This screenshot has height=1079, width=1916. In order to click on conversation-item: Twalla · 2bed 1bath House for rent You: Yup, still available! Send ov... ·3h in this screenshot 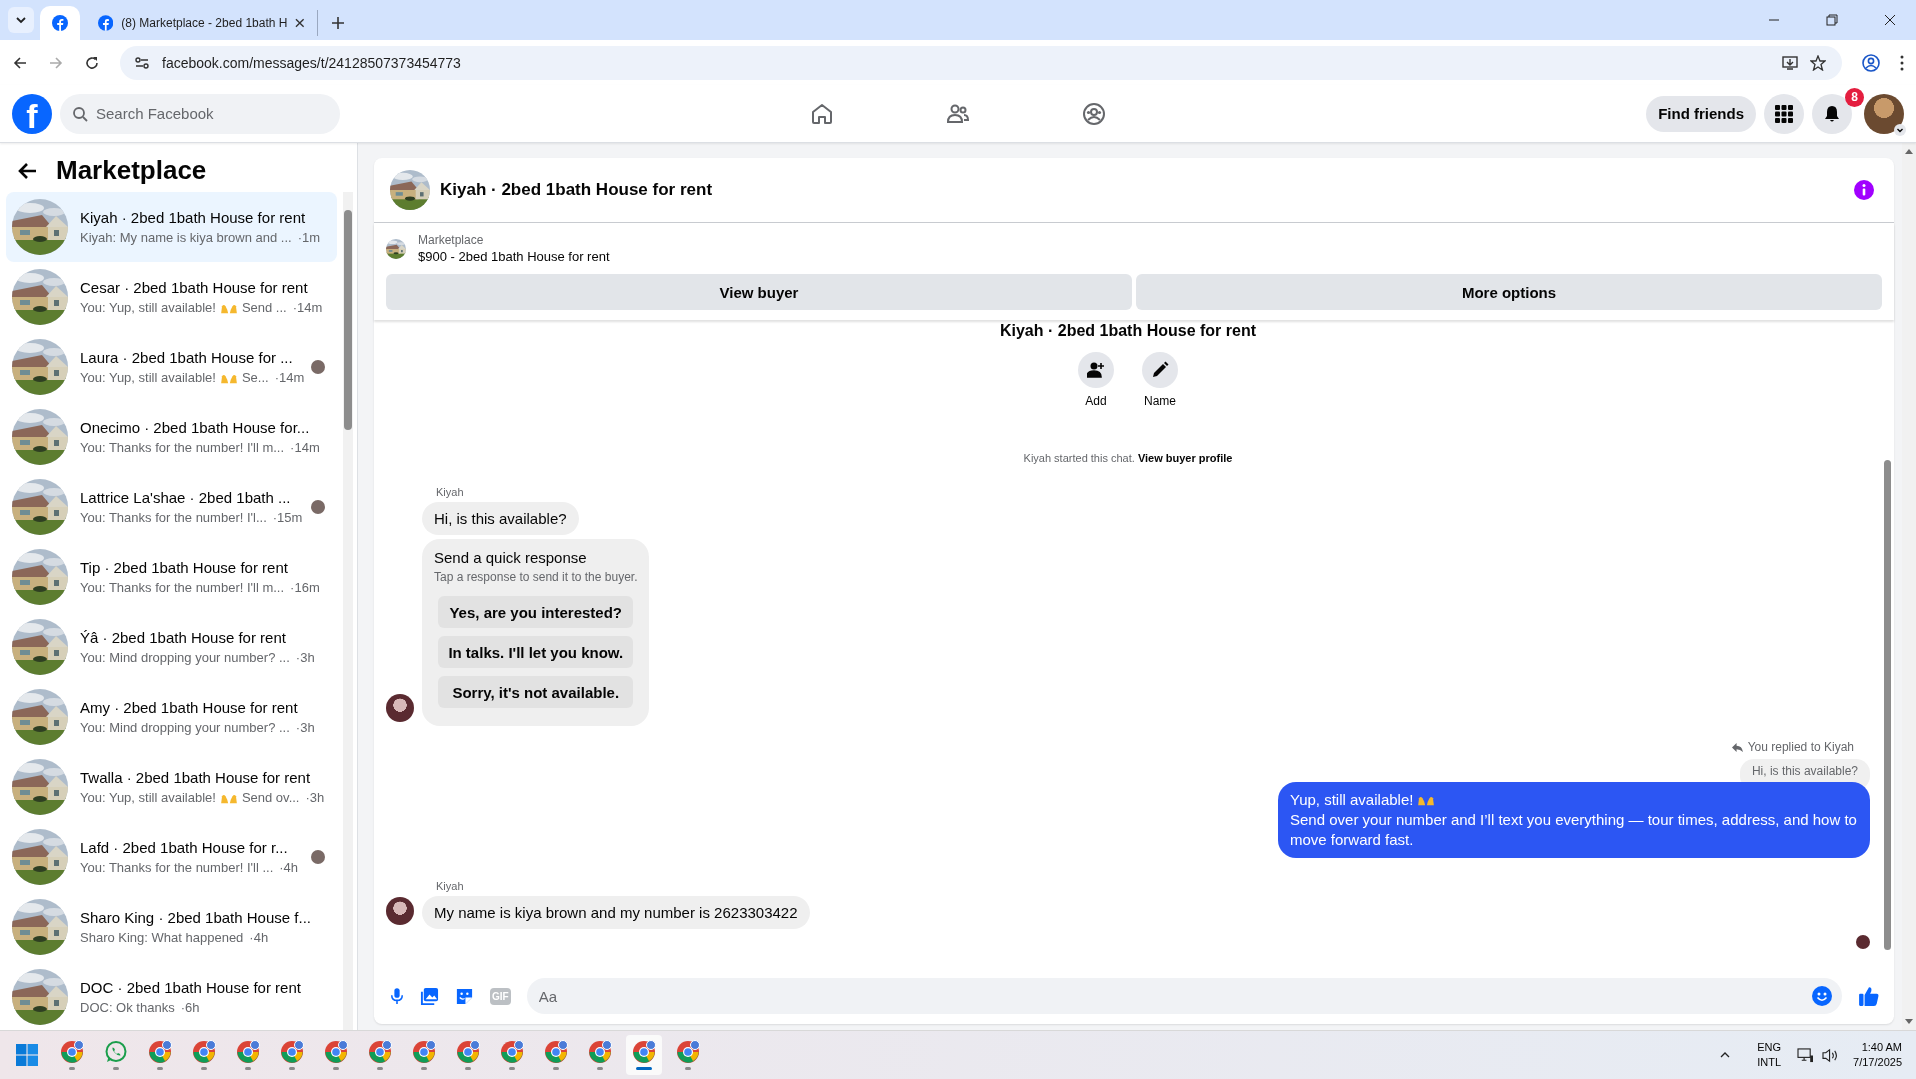, I will do `click(171, 787)`.